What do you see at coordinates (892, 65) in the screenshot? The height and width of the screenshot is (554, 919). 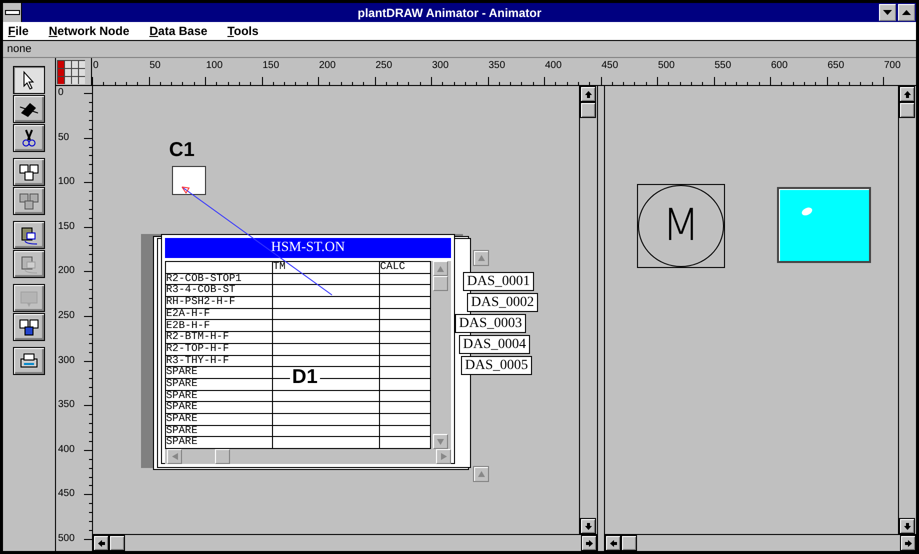 I see `ruler-label: 700` at bounding box center [892, 65].